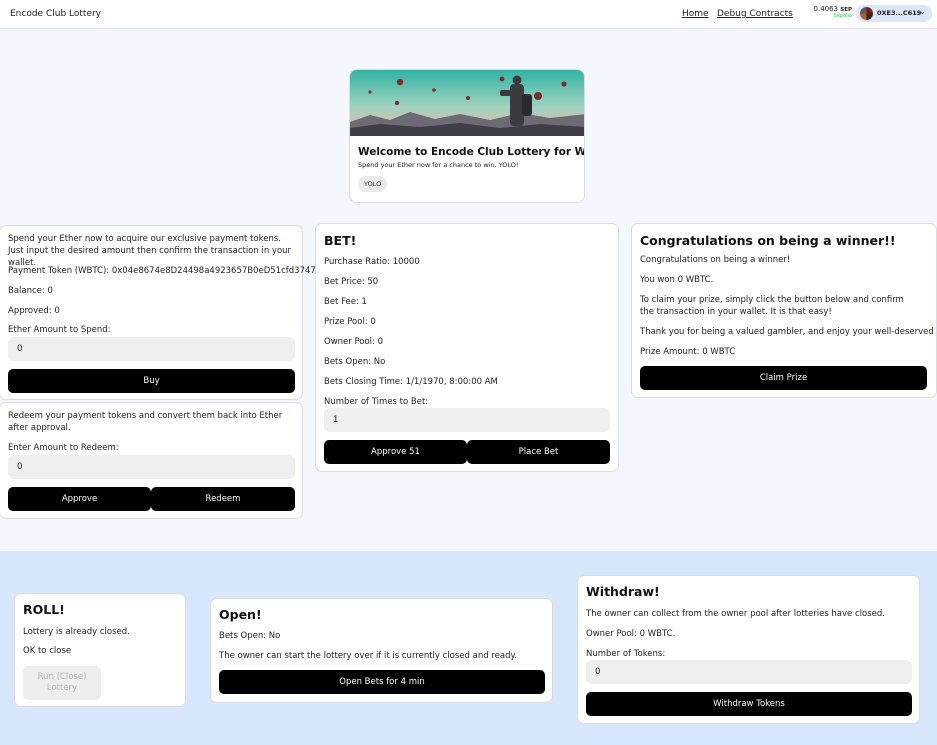 The image size is (937, 745). Describe the element at coordinates (76, 632) in the screenshot. I see `lottery-status: Lottery is already closed.` at that location.